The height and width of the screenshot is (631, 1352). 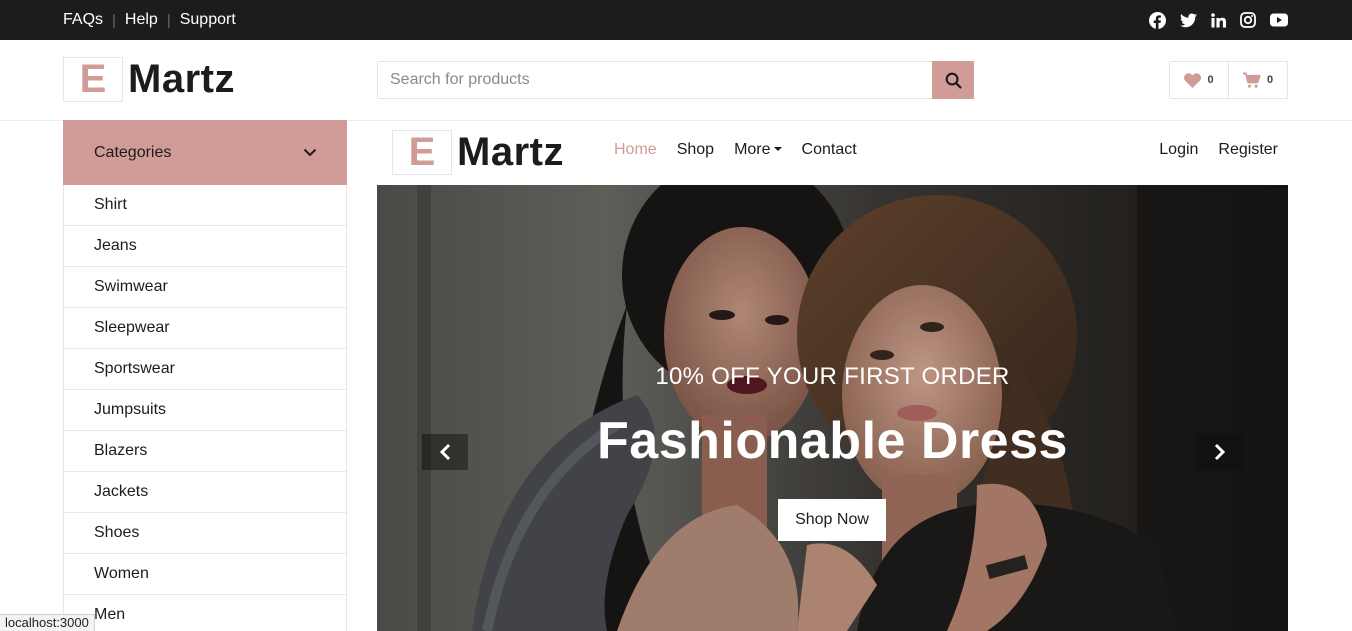 I want to click on category-jeans: Jeans, so click(x=205, y=246).